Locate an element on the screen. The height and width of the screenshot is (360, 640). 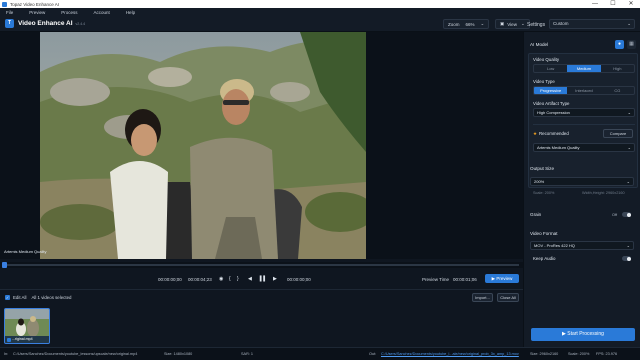
grain-state: Off is located at coordinates (614, 215).